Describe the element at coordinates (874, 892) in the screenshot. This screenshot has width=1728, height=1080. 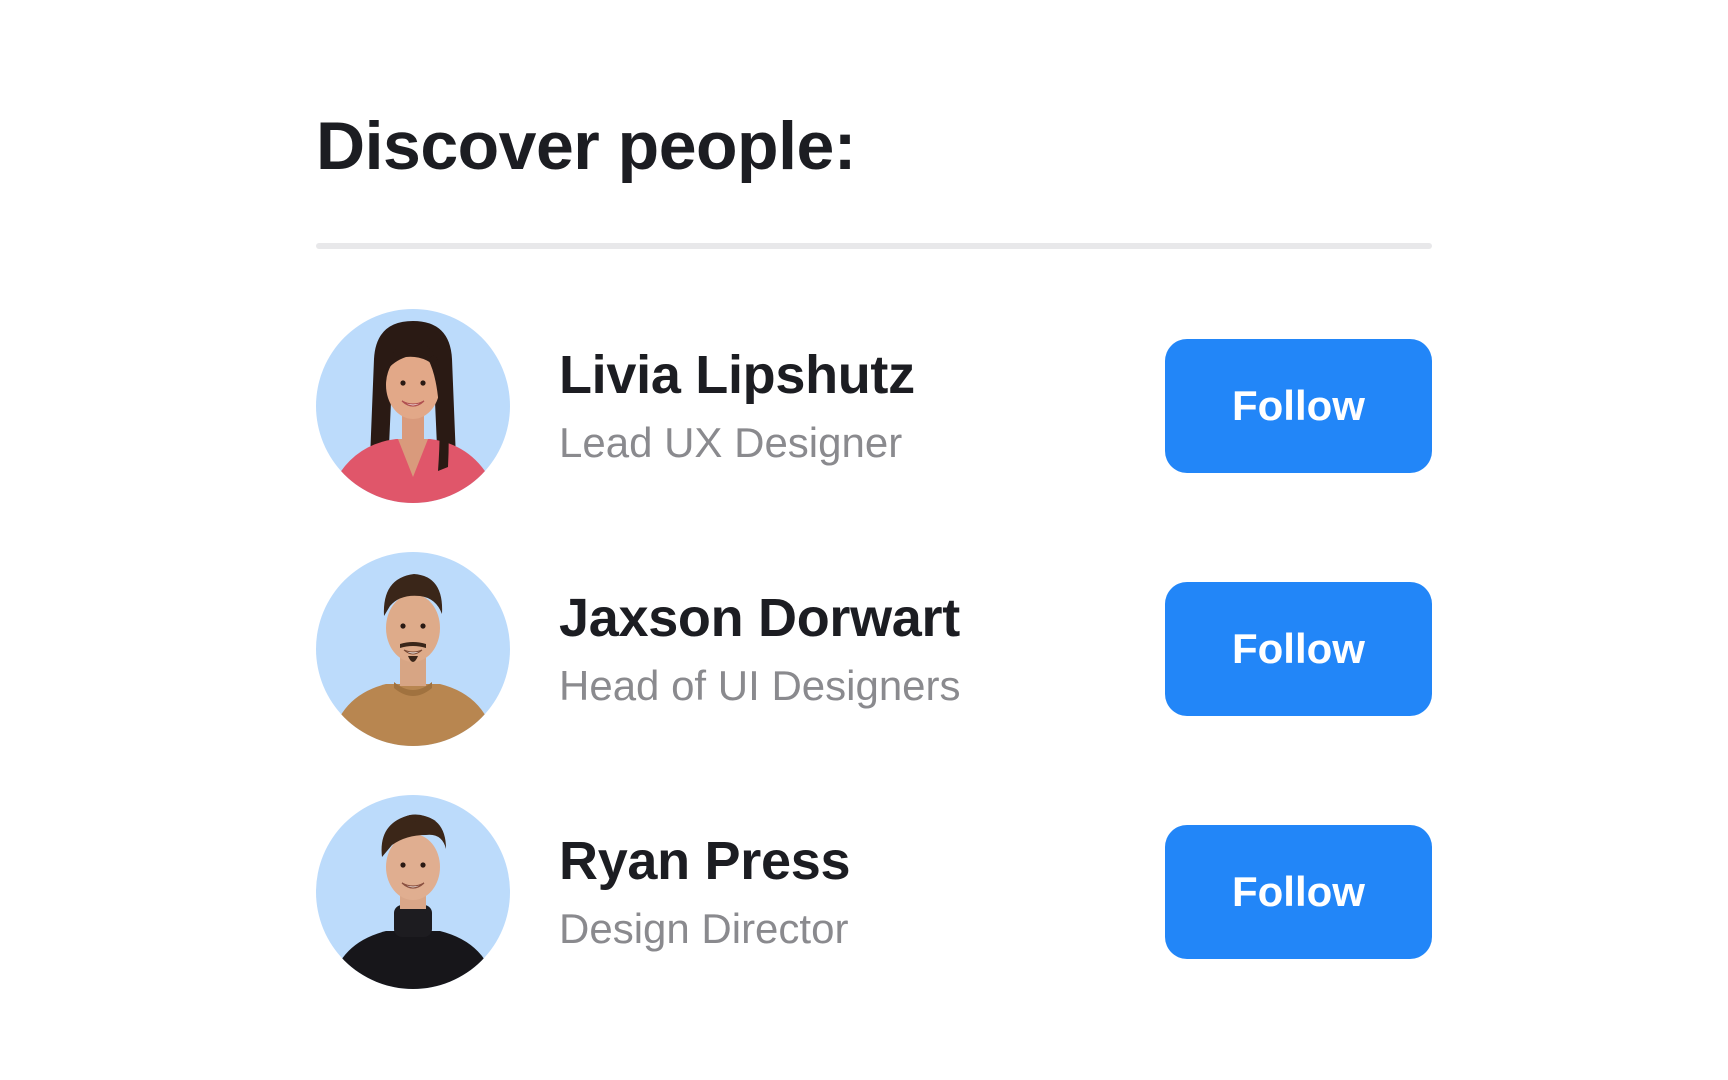
I see `list-item: Ryan Press Design Director Follow` at that location.